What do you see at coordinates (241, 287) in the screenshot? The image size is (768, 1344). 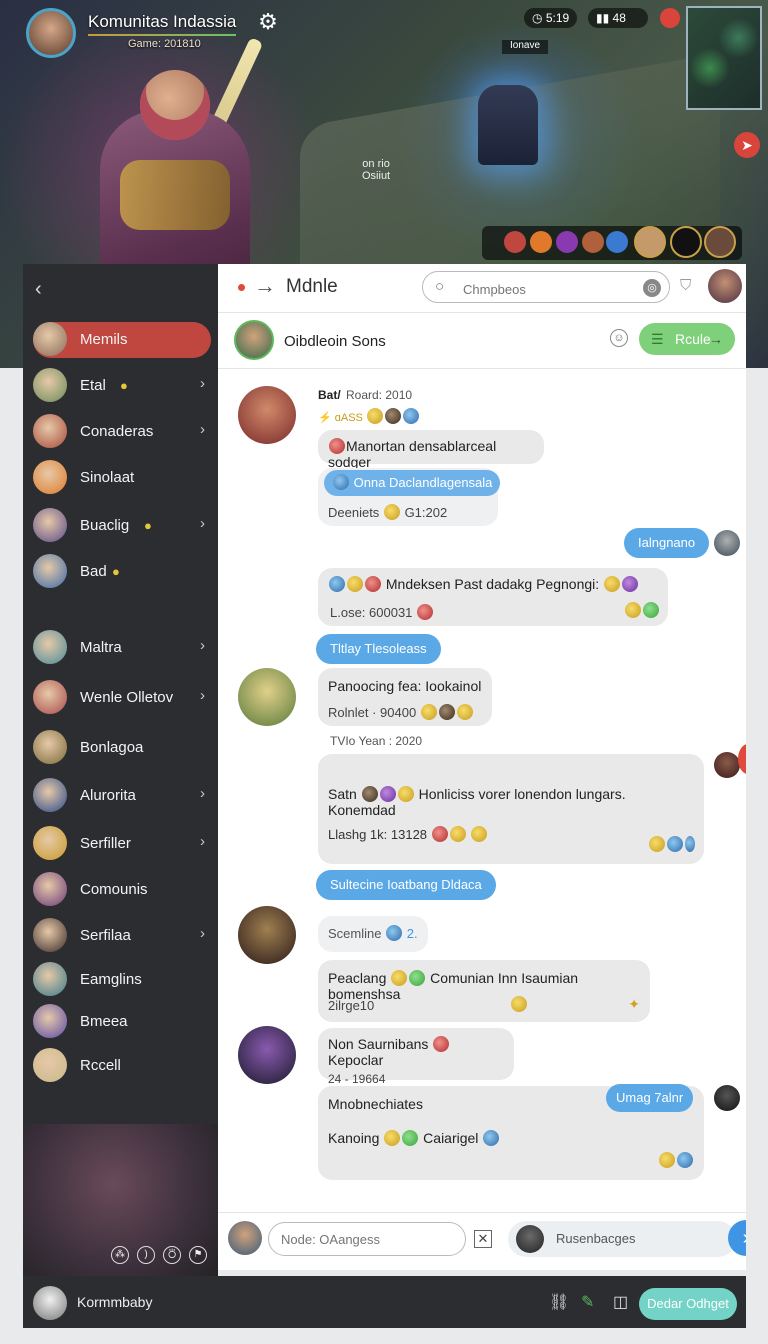 I see `live-dot-icon` at bounding box center [241, 287].